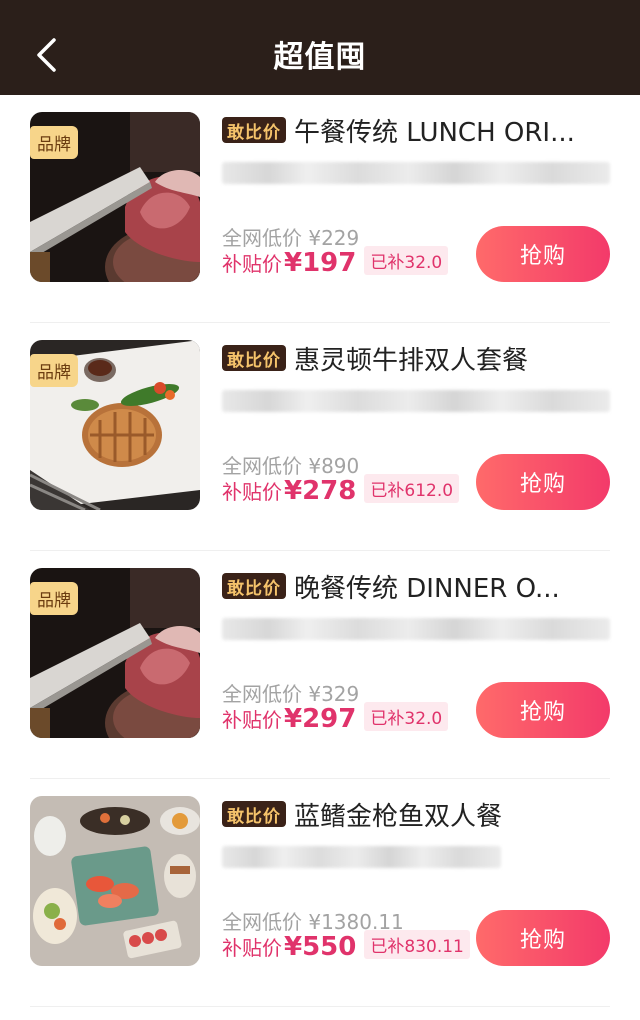 The image size is (640, 1020). What do you see at coordinates (115, 881) in the screenshot?
I see `product-image` at bounding box center [115, 881].